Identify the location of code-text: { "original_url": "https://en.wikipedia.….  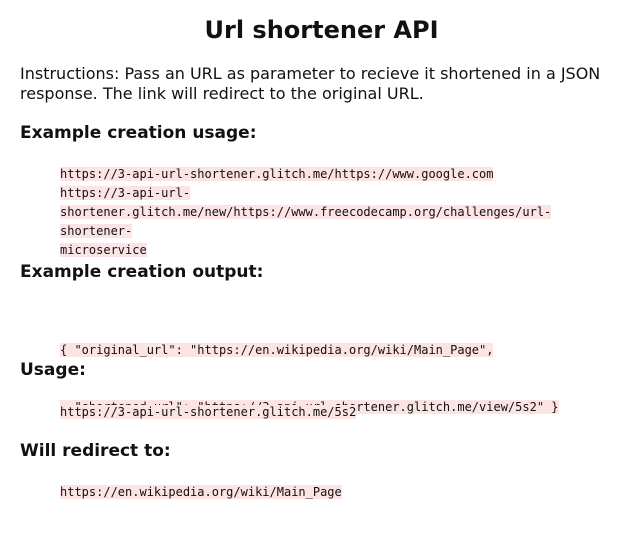
(277, 350).